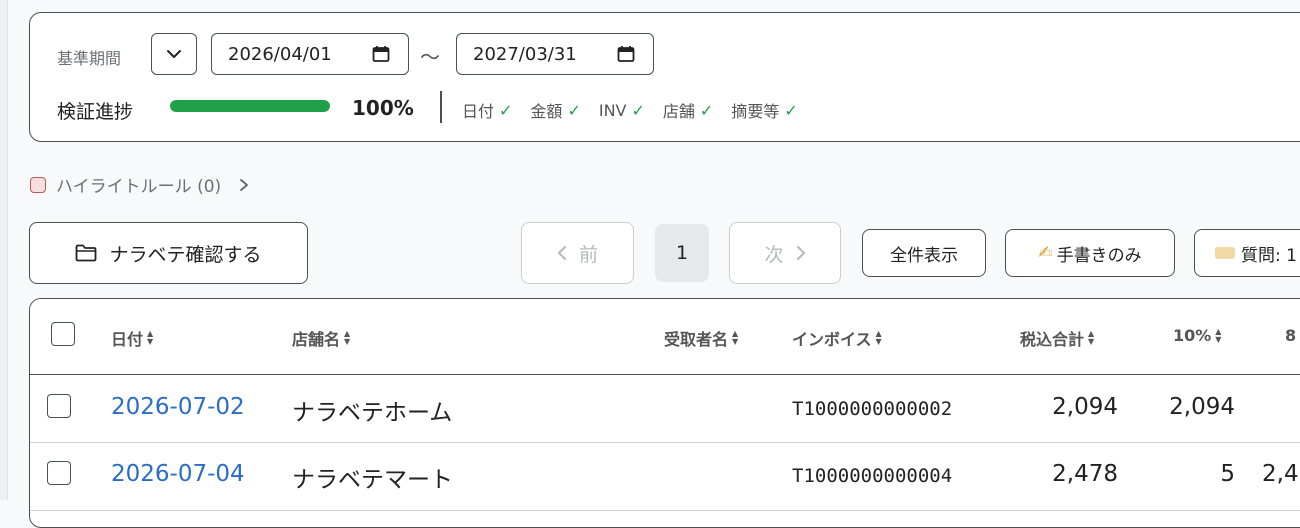  Describe the element at coordinates (1280, 474) in the screenshot. I see `row-tax8: 2,4` at that location.